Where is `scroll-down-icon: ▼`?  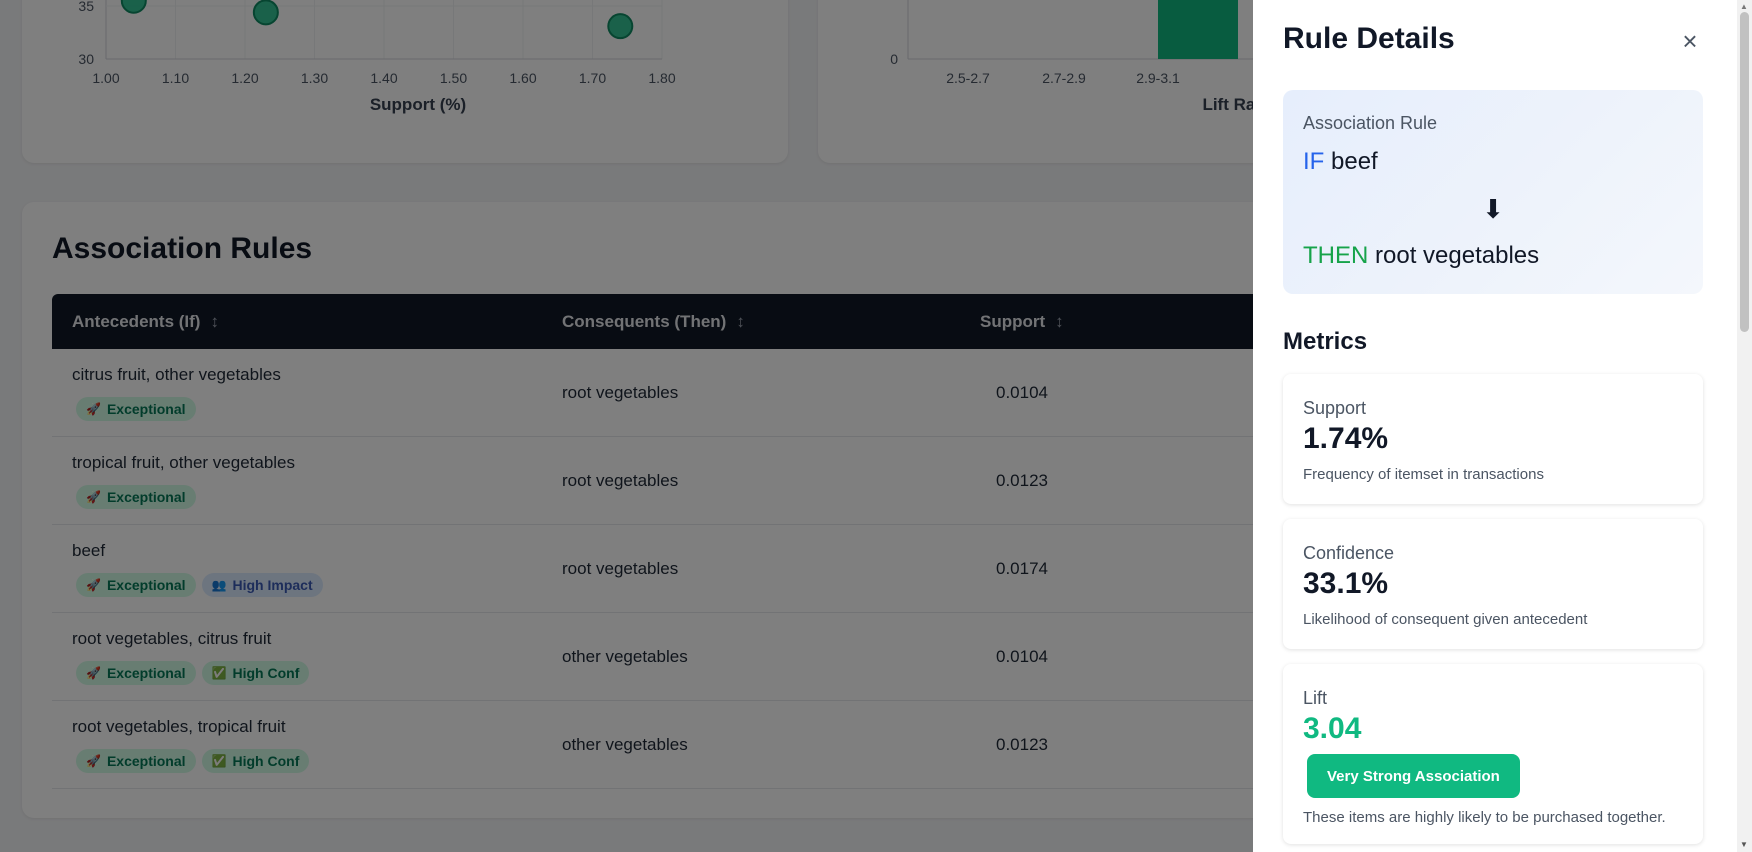
scroll-down-icon: ▼ is located at coordinates (1744, 844).